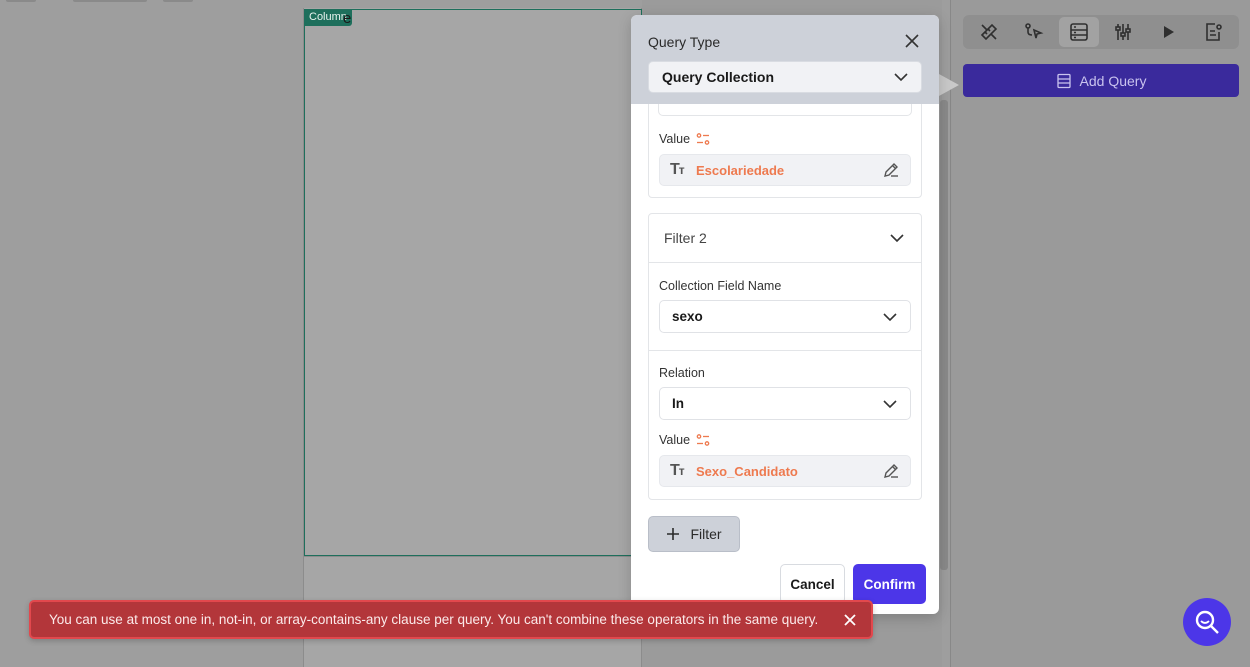  Describe the element at coordinates (740, 170) in the screenshot. I see `value-text: Escolariedade` at that location.